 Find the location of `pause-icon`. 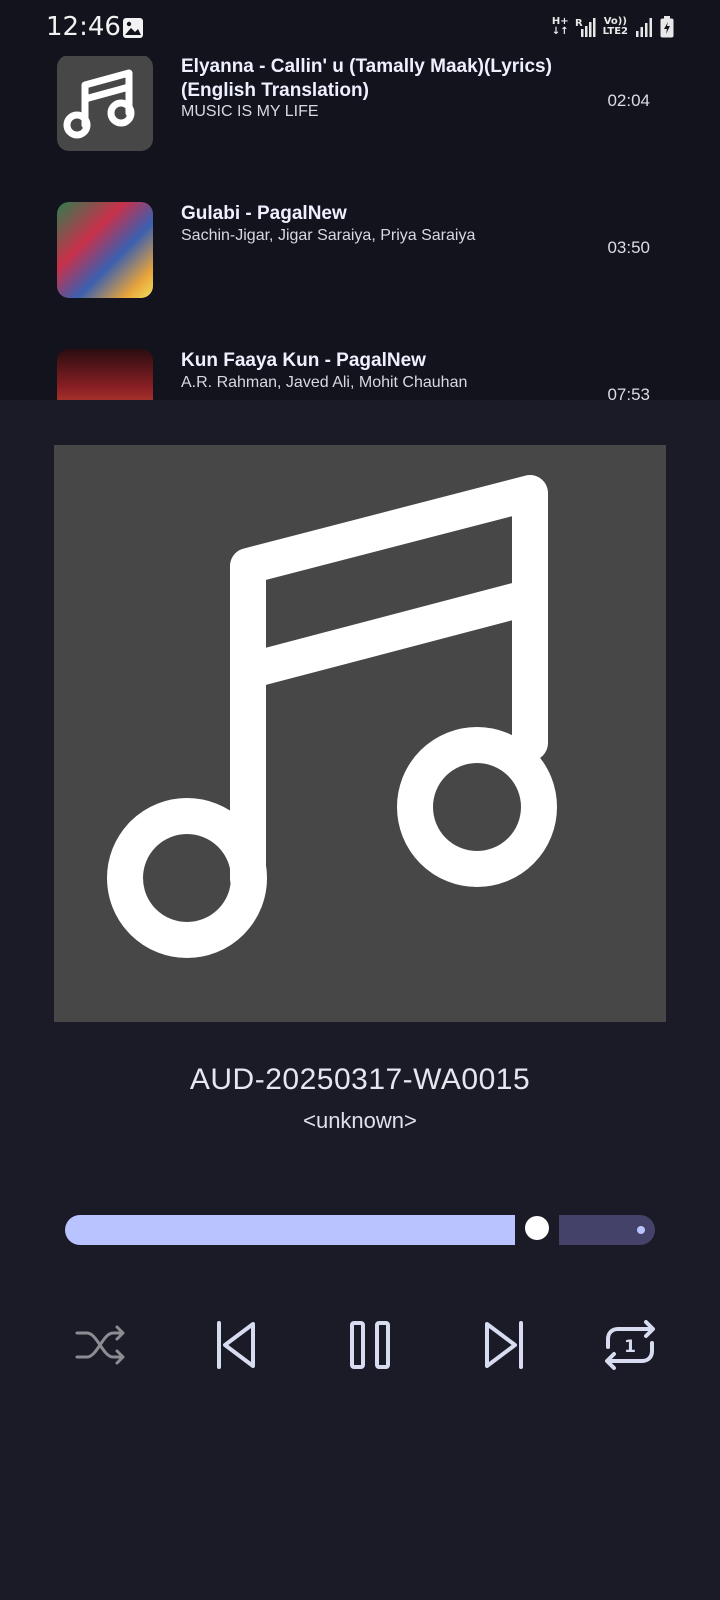

pause-icon is located at coordinates (370, 1345).